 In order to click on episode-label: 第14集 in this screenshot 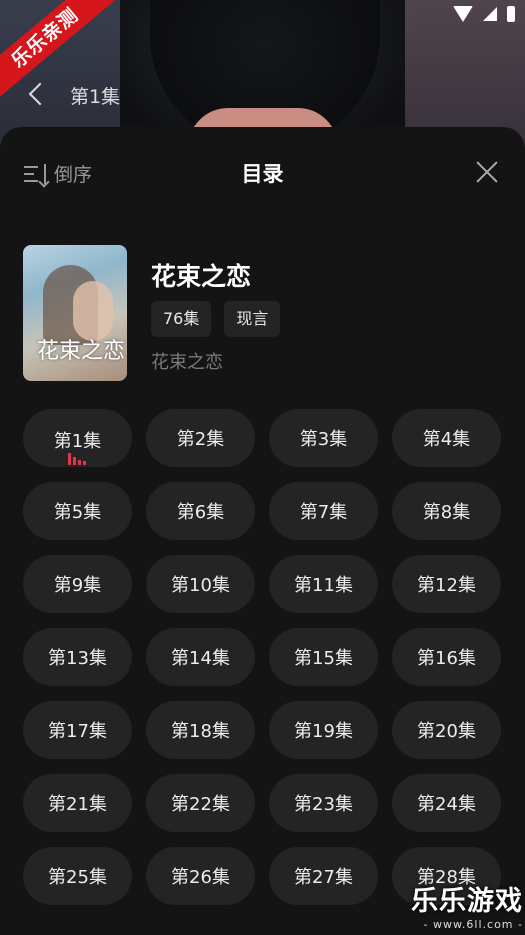, I will do `click(200, 658)`.